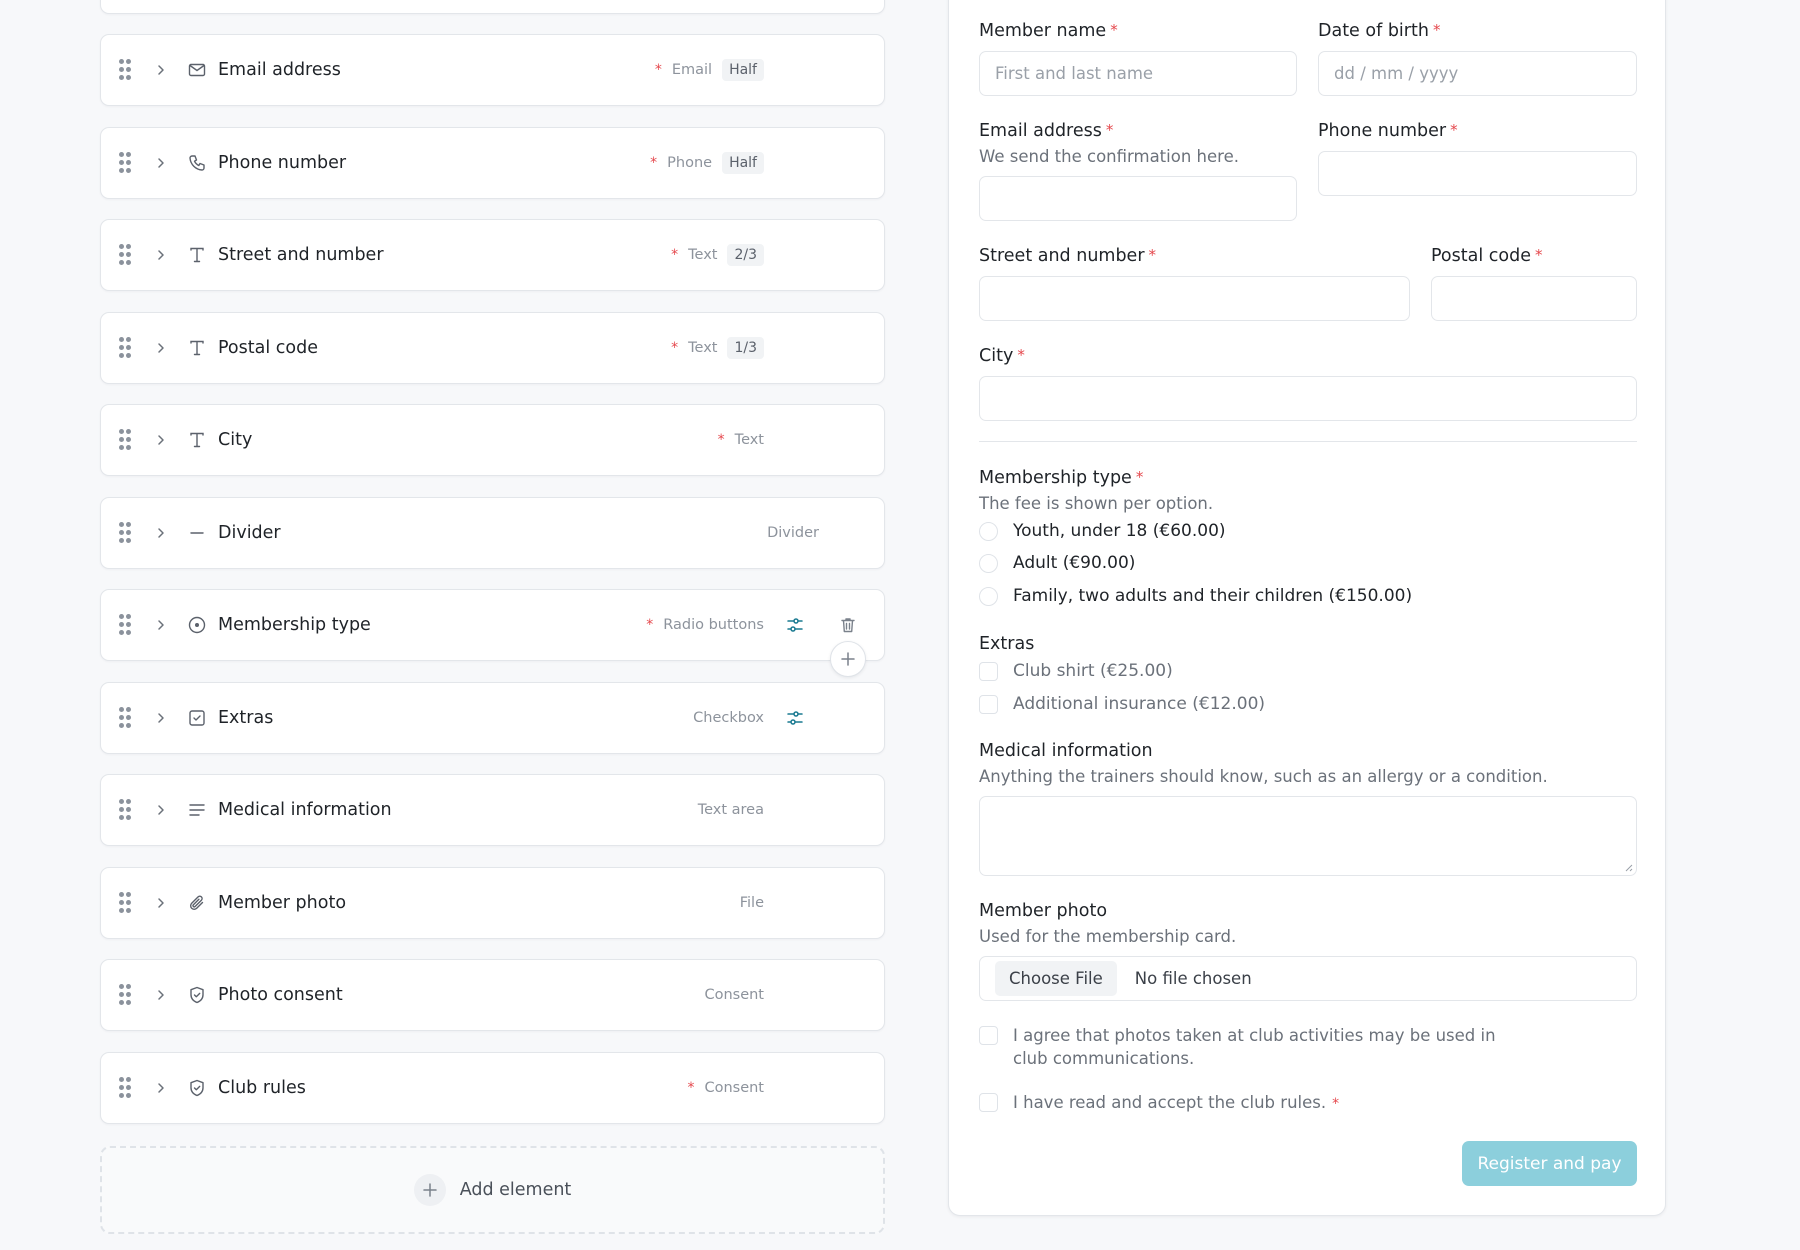 The height and width of the screenshot is (1250, 1800). What do you see at coordinates (492, 903) in the screenshot?
I see `field-row: Member photo File` at bounding box center [492, 903].